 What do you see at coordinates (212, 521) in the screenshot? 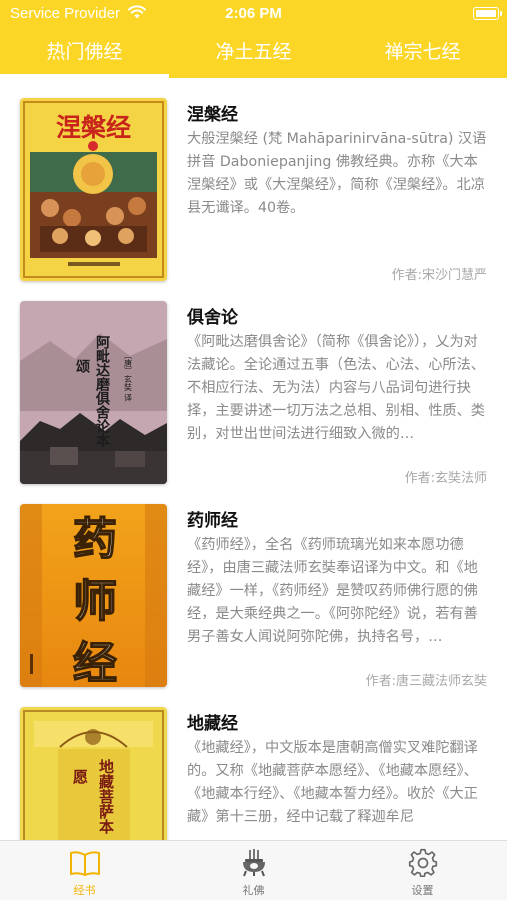
I see `book-title: 药师经` at bounding box center [212, 521].